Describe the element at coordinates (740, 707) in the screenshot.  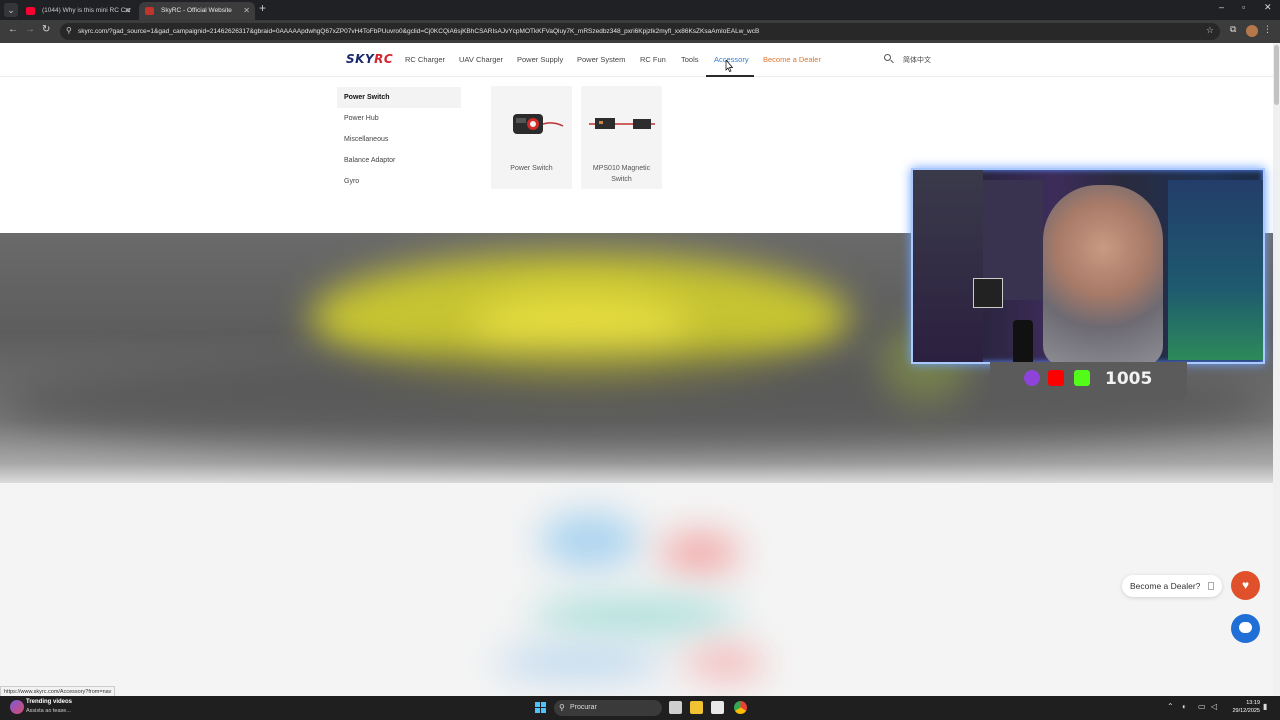
I see `chrome-icon` at that location.